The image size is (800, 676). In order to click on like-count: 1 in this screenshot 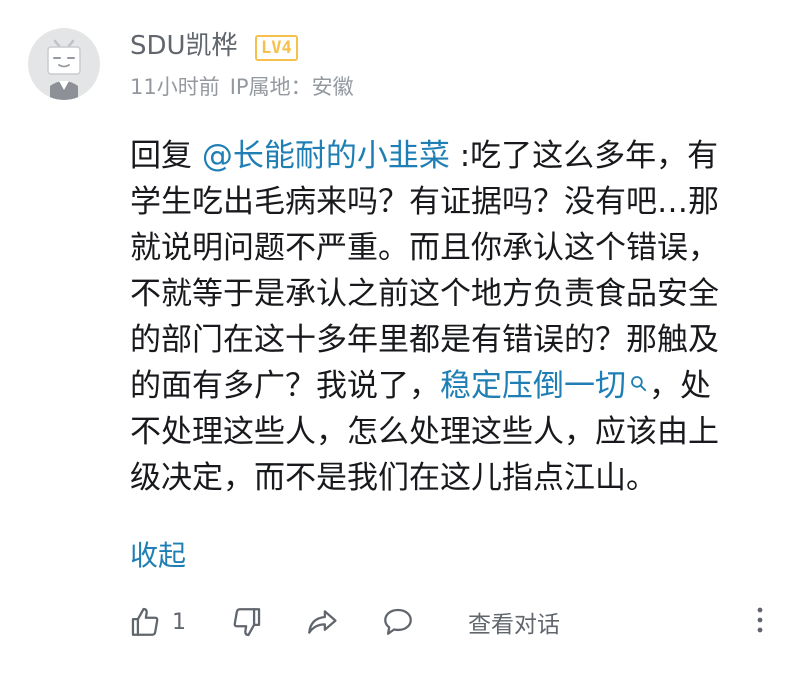, I will do `click(179, 622)`.